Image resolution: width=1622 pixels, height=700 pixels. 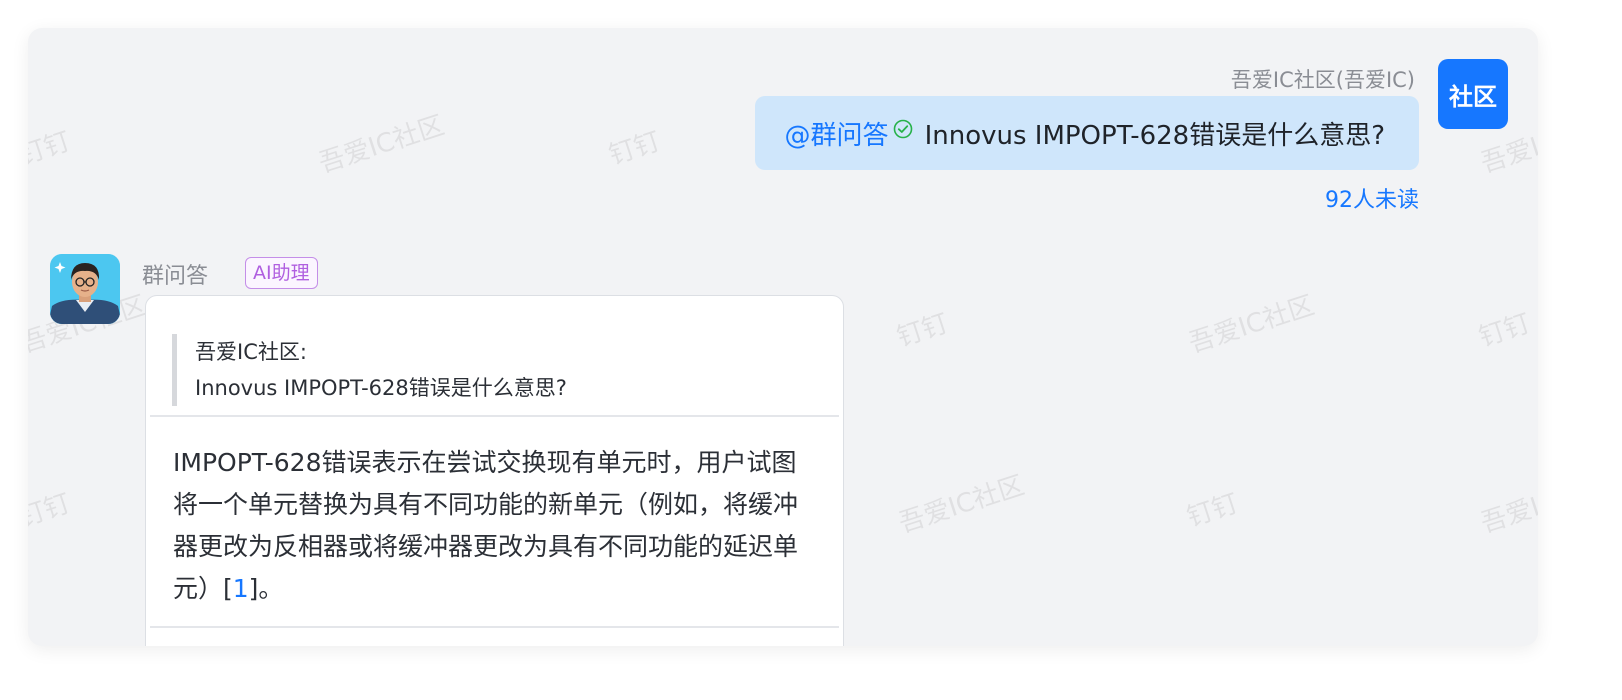 I want to click on check-circle-icon, so click(x=903, y=127).